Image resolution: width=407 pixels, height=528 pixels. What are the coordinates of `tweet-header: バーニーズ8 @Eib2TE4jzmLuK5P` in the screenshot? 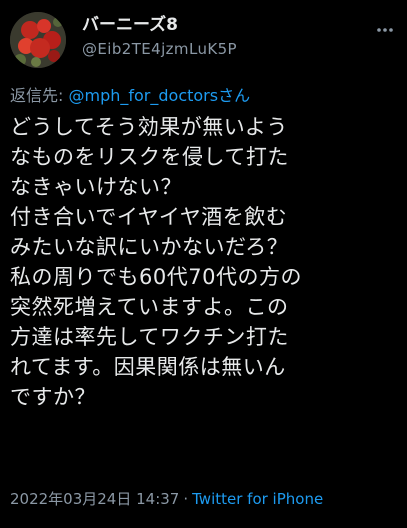 It's located at (203, 40).